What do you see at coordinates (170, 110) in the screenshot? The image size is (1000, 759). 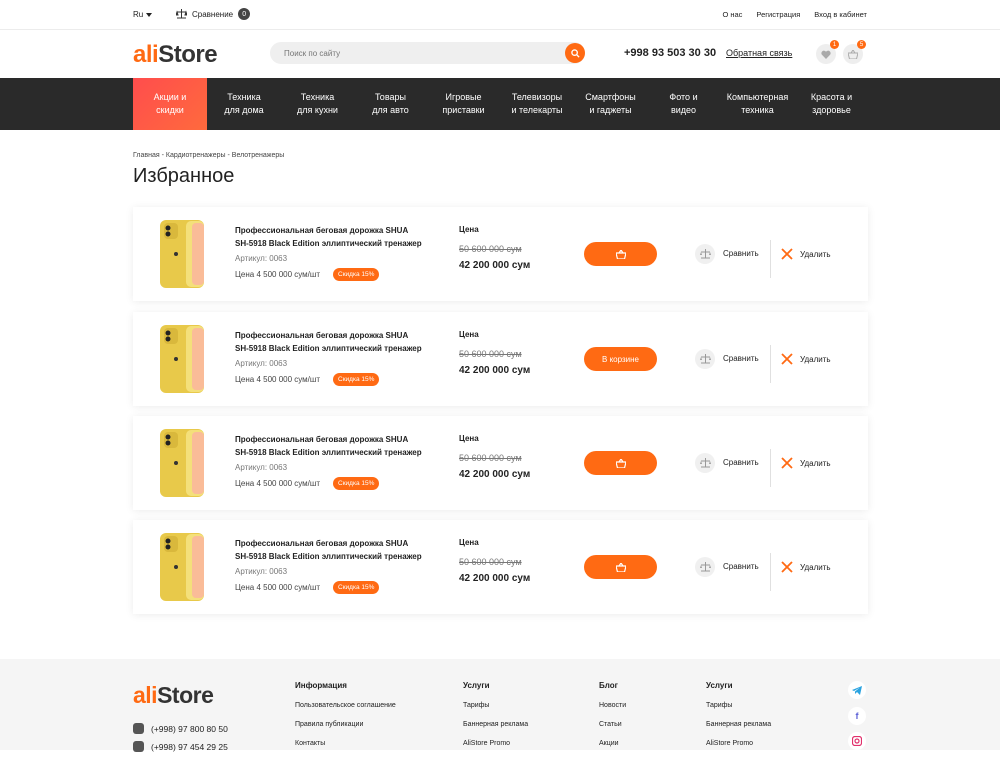 I see `nav-item-label: скидки` at bounding box center [170, 110].